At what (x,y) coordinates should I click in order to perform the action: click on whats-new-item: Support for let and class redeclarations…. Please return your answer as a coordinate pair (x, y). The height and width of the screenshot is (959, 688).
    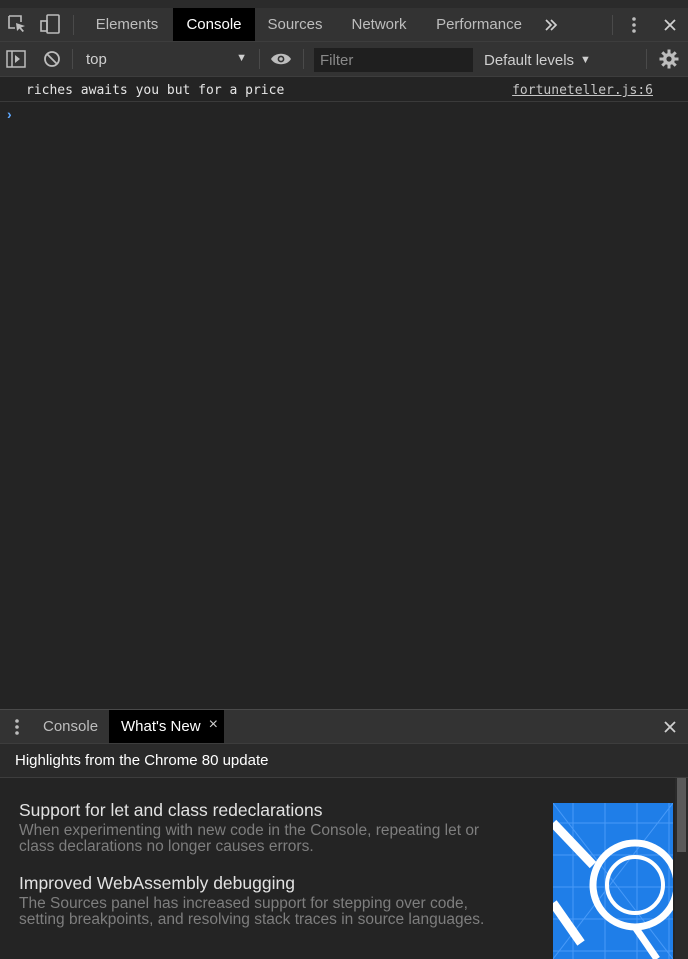
    Looking at the image, I should click on (256, 827).